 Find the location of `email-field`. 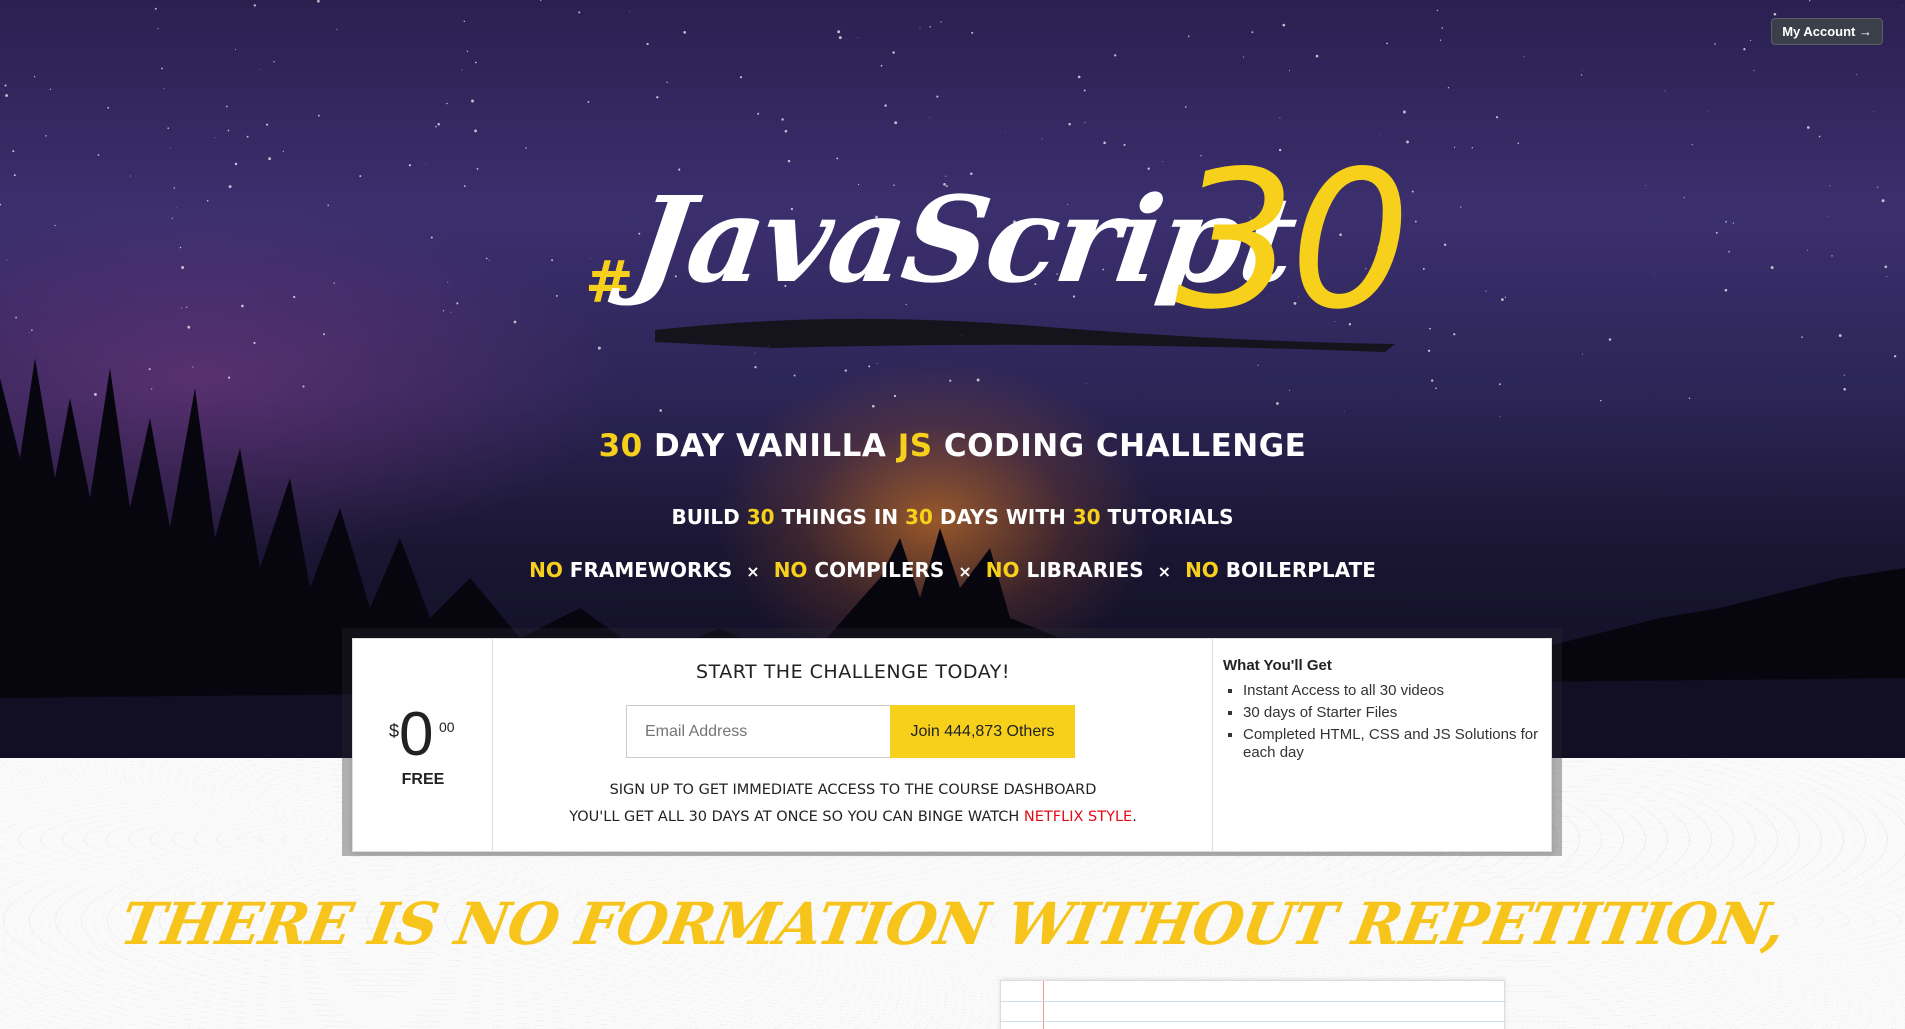

email-field is located at coordinates (758, 731).